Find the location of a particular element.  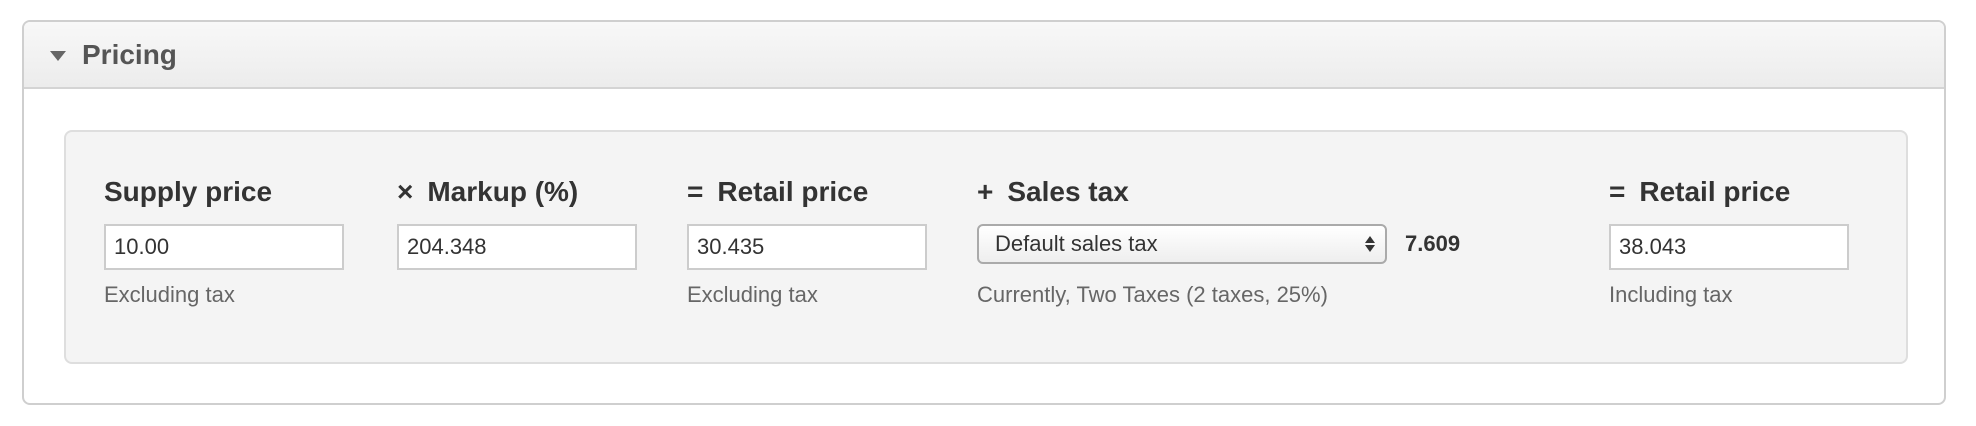

retail-price-ex-field: =Retail price Excluding tax is located at coordinates (807, 241).